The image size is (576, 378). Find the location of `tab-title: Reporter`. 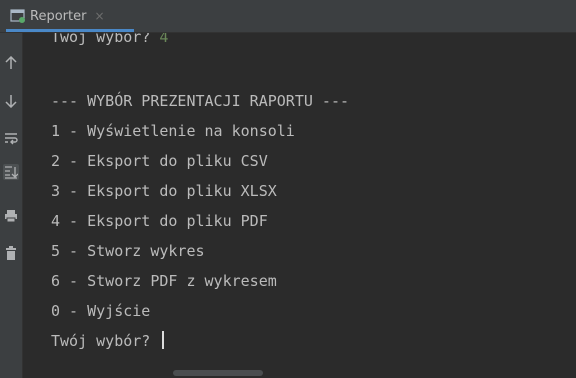

tab-title: Reporter is located at coordinates (58, 16).